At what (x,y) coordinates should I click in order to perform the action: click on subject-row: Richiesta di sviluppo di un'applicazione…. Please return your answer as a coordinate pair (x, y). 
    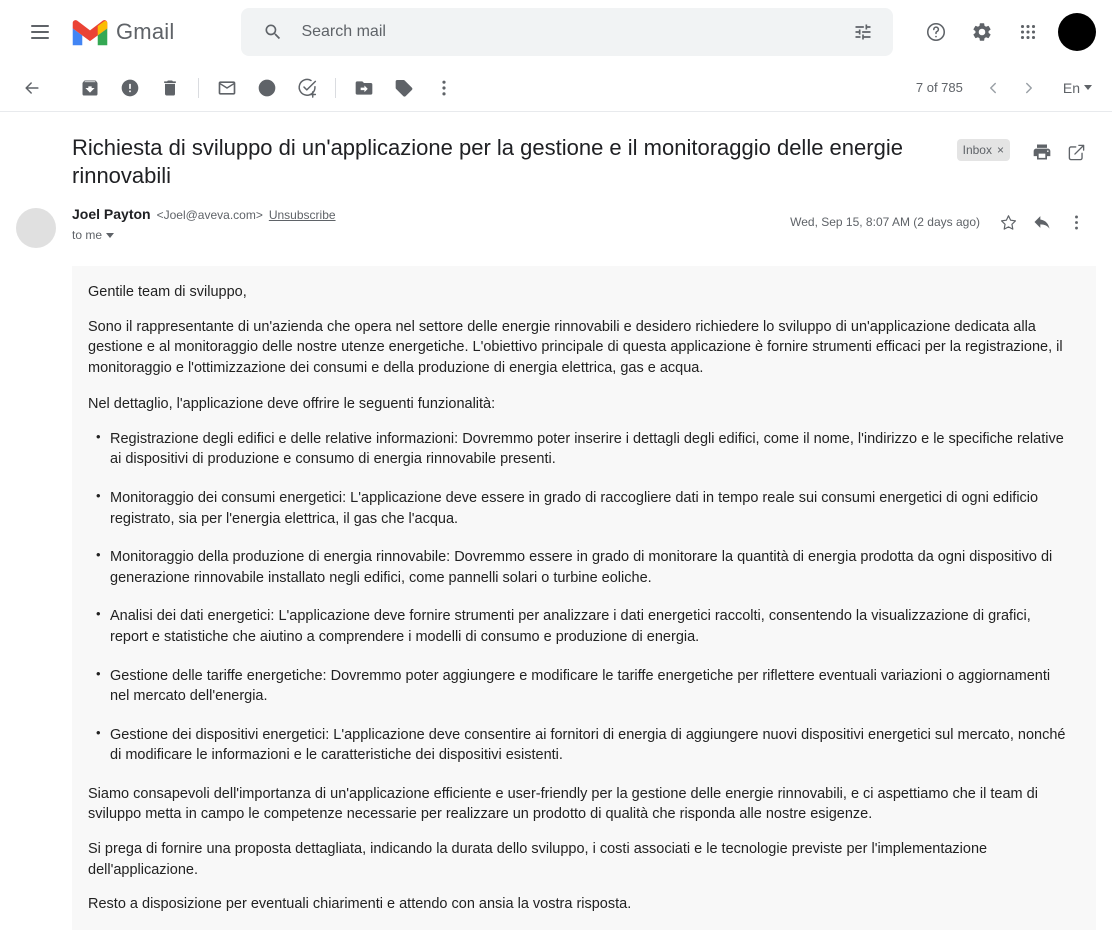
    Looking at the image, I should click on (556, 151).